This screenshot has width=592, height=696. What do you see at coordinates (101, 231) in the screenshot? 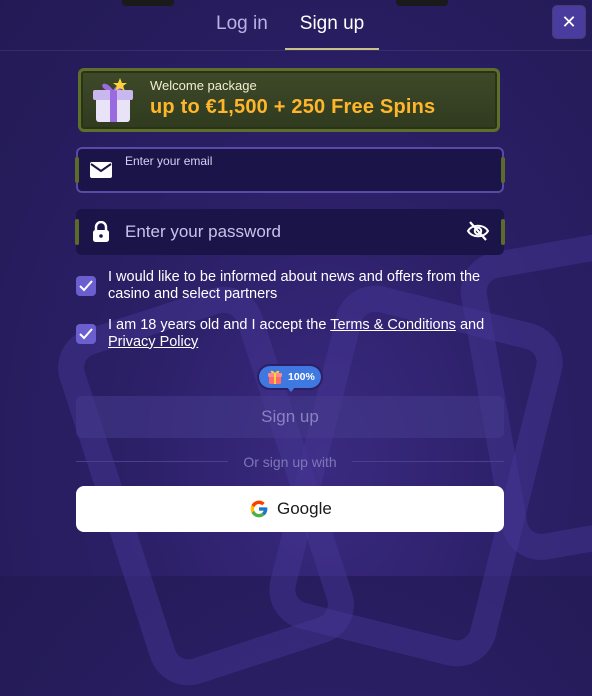
I see `lock-icon` at bounding box center [101, 231].